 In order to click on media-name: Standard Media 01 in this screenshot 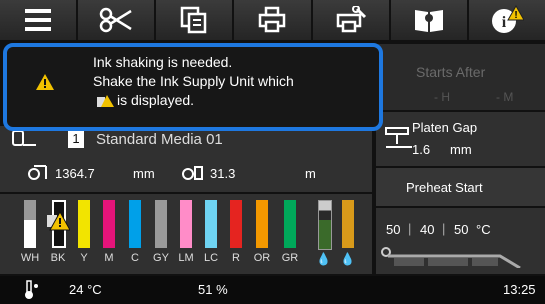, I will do `click(159, 139)`.